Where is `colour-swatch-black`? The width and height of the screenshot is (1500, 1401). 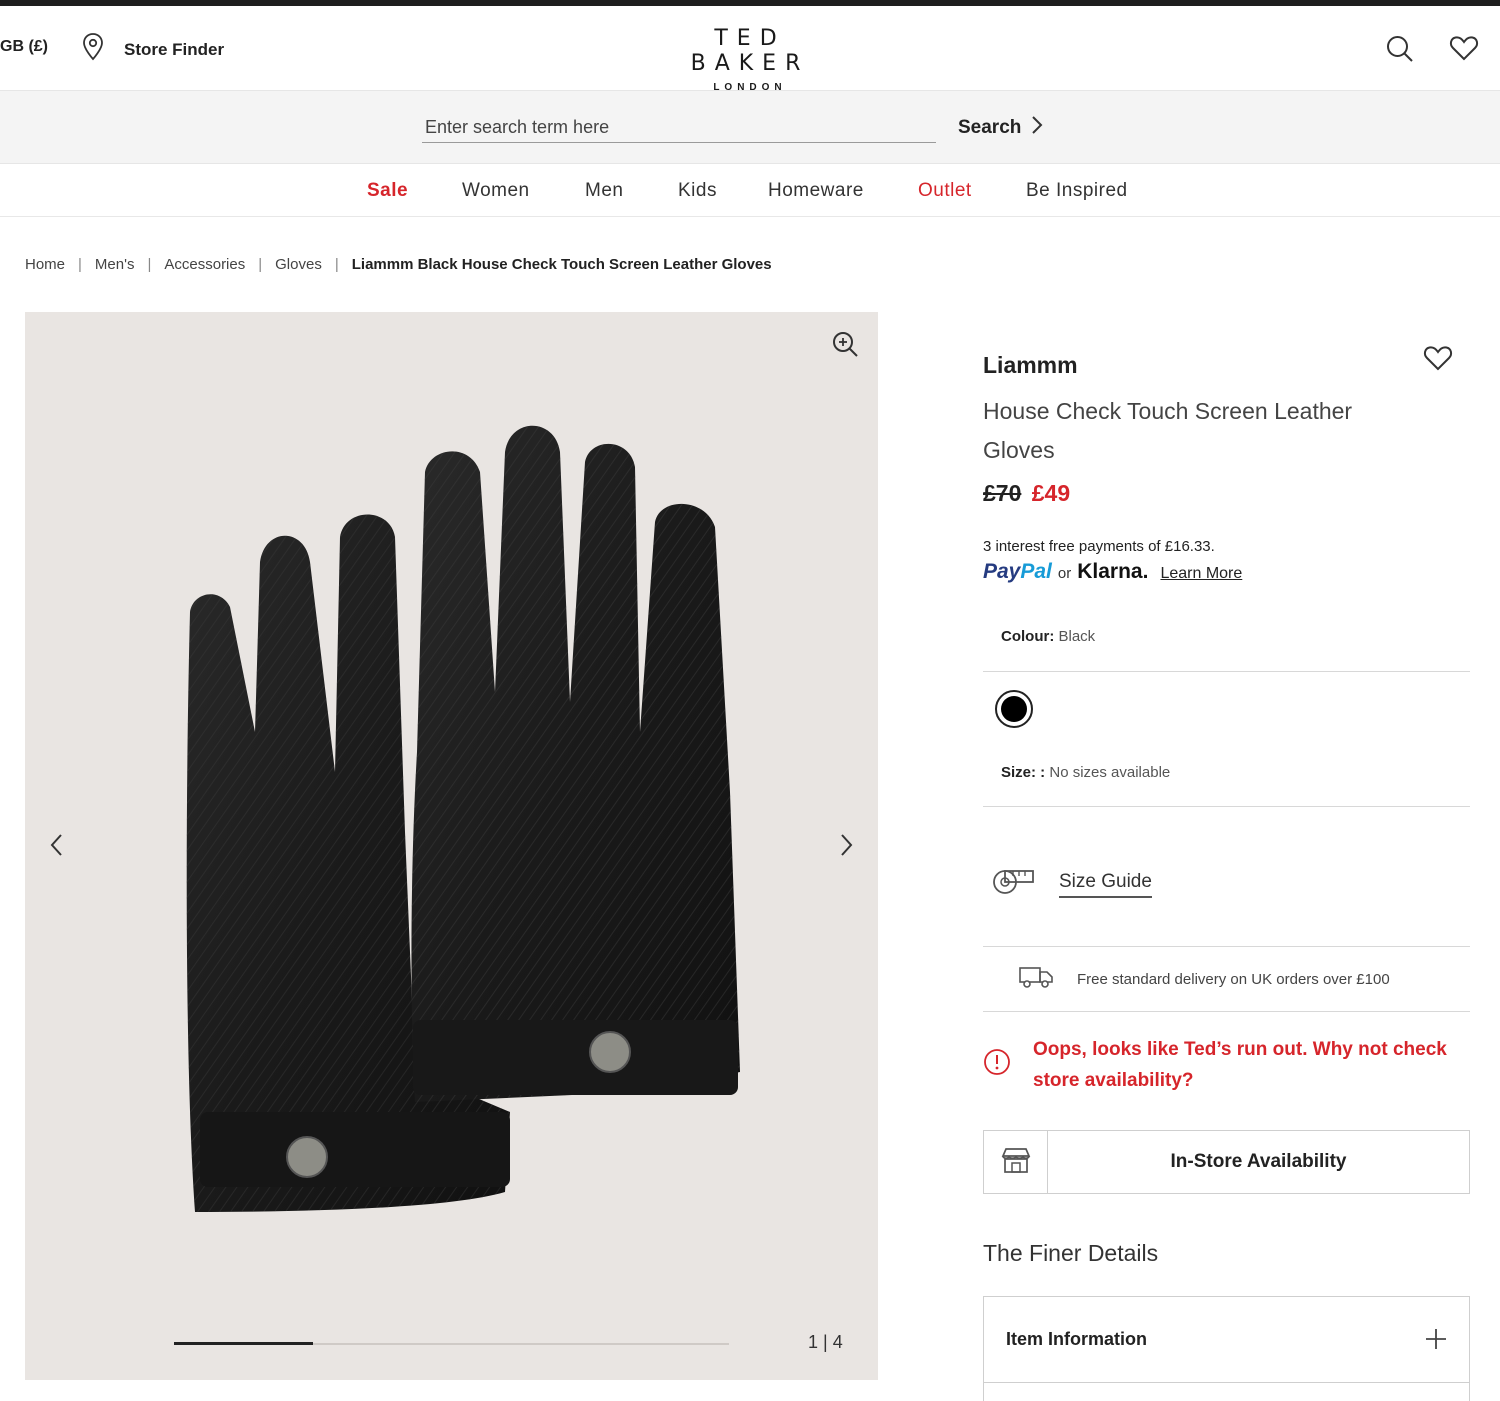
colour-swatch-black is located at coordinates (1014, 709).